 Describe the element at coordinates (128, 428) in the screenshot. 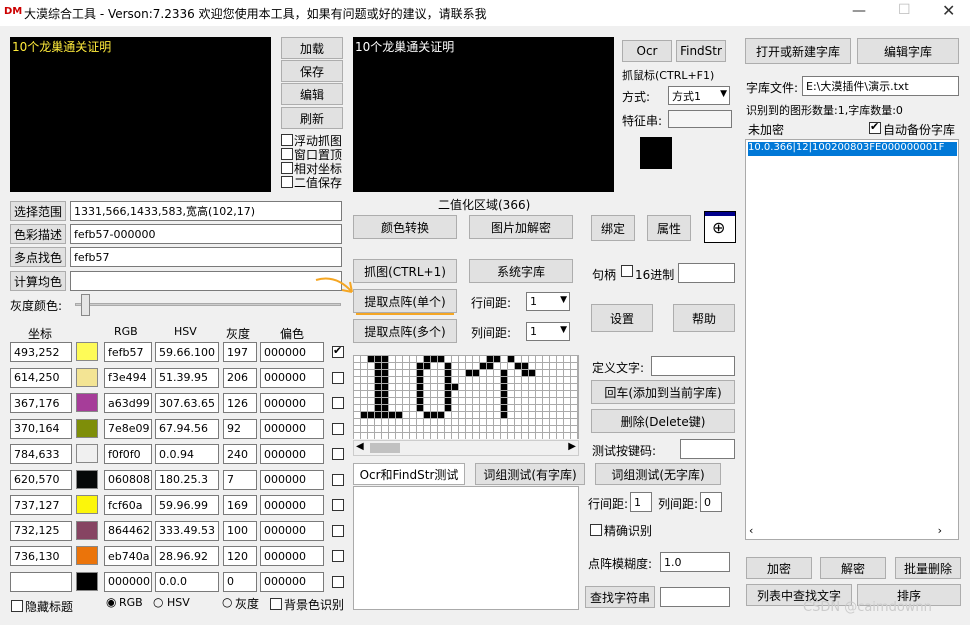

I see `rgb-field: 7e8e09` at that location.